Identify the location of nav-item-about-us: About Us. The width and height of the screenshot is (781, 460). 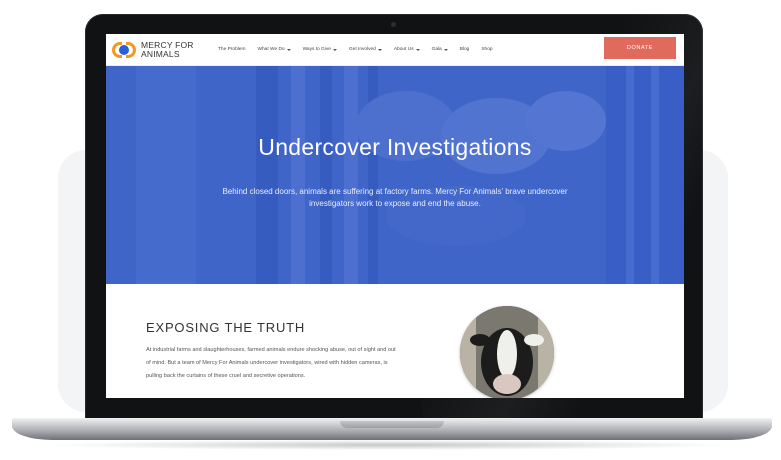
(407, 49).